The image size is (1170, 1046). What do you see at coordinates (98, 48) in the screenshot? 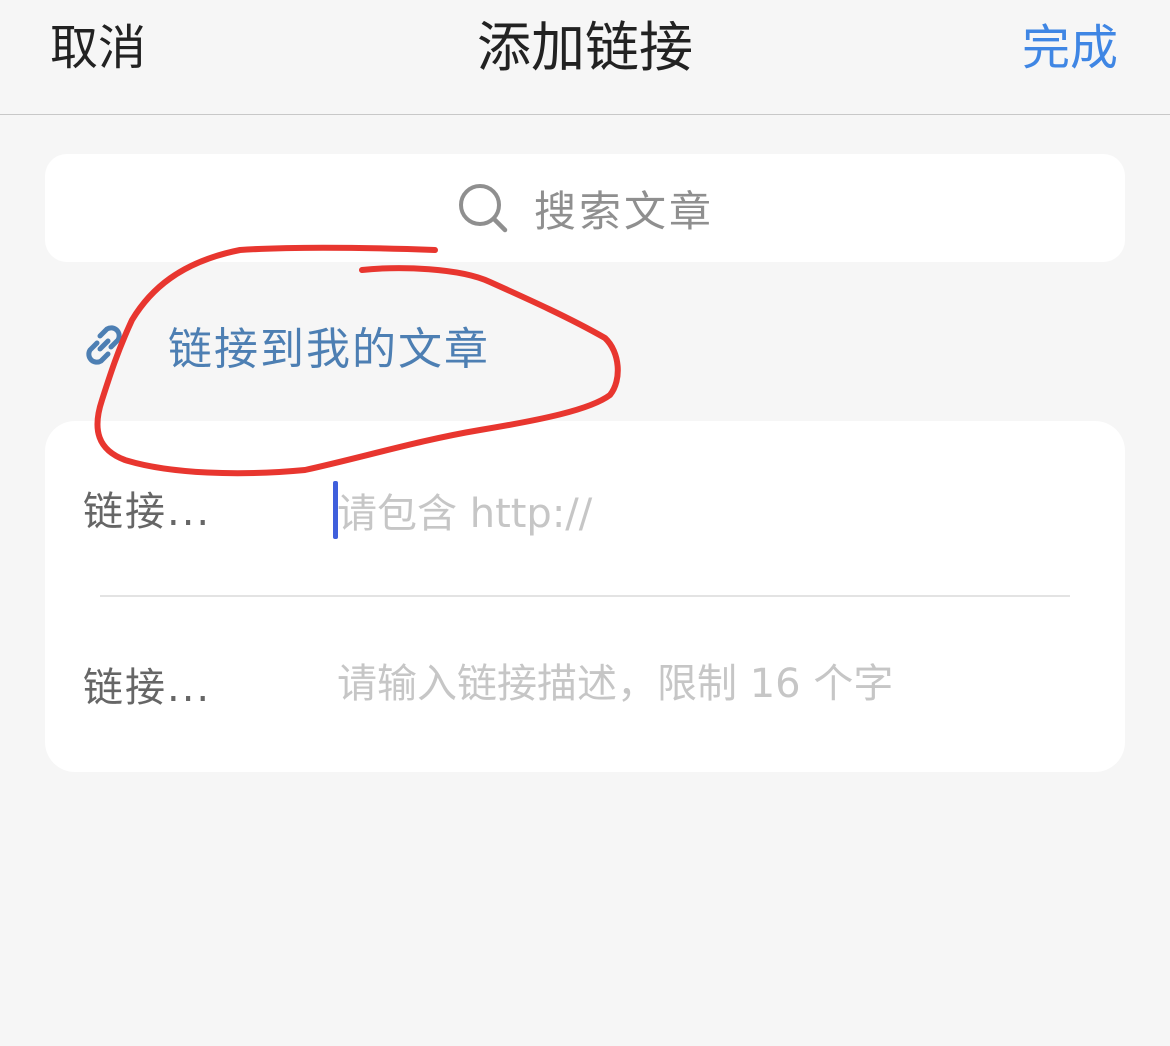
I see `cancel-button: 取消` at bounding box center [98, 48].